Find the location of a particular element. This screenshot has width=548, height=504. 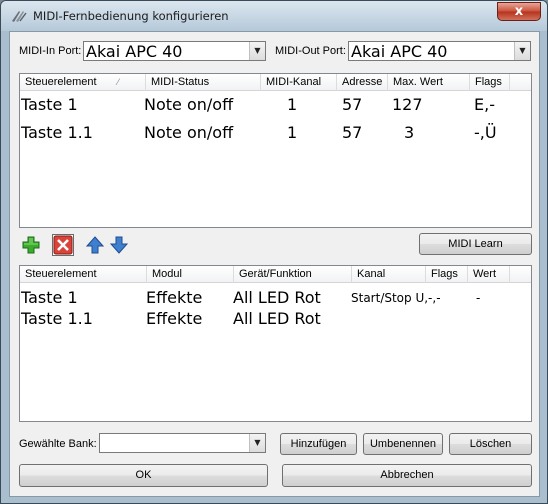

add-bank-button: Hinzufügen is located at coordinates (318, 444).